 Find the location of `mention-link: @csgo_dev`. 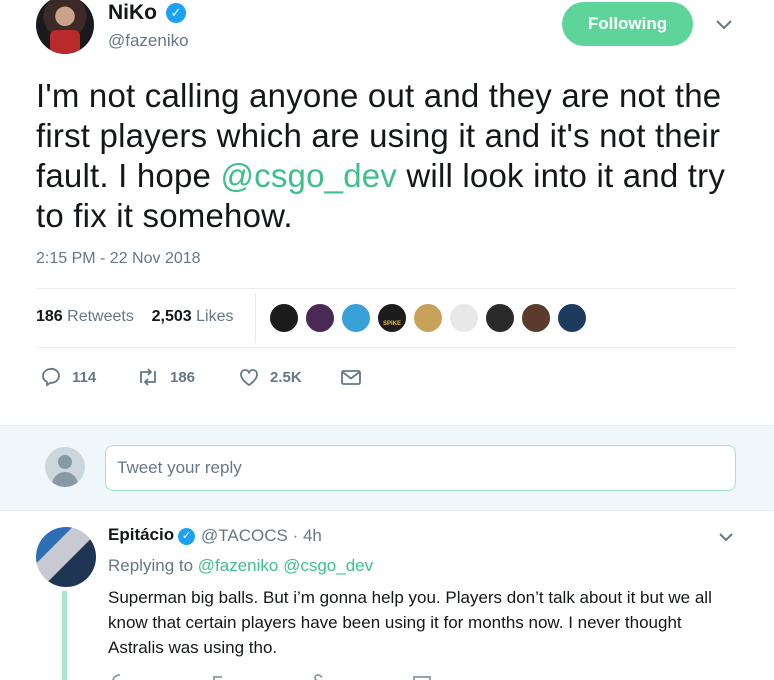

mention-link: @csgo_dev is located at coordinates (308, 175).